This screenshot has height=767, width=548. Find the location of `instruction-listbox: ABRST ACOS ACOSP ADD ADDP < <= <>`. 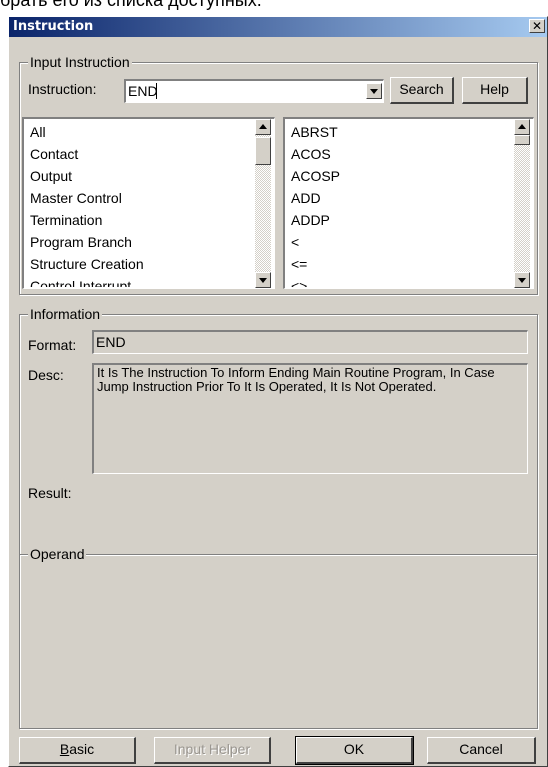

instruction-listbox: ABRST ACOS ACOSP ADD ADDP < <= <> is located at coordinates (408, 203).